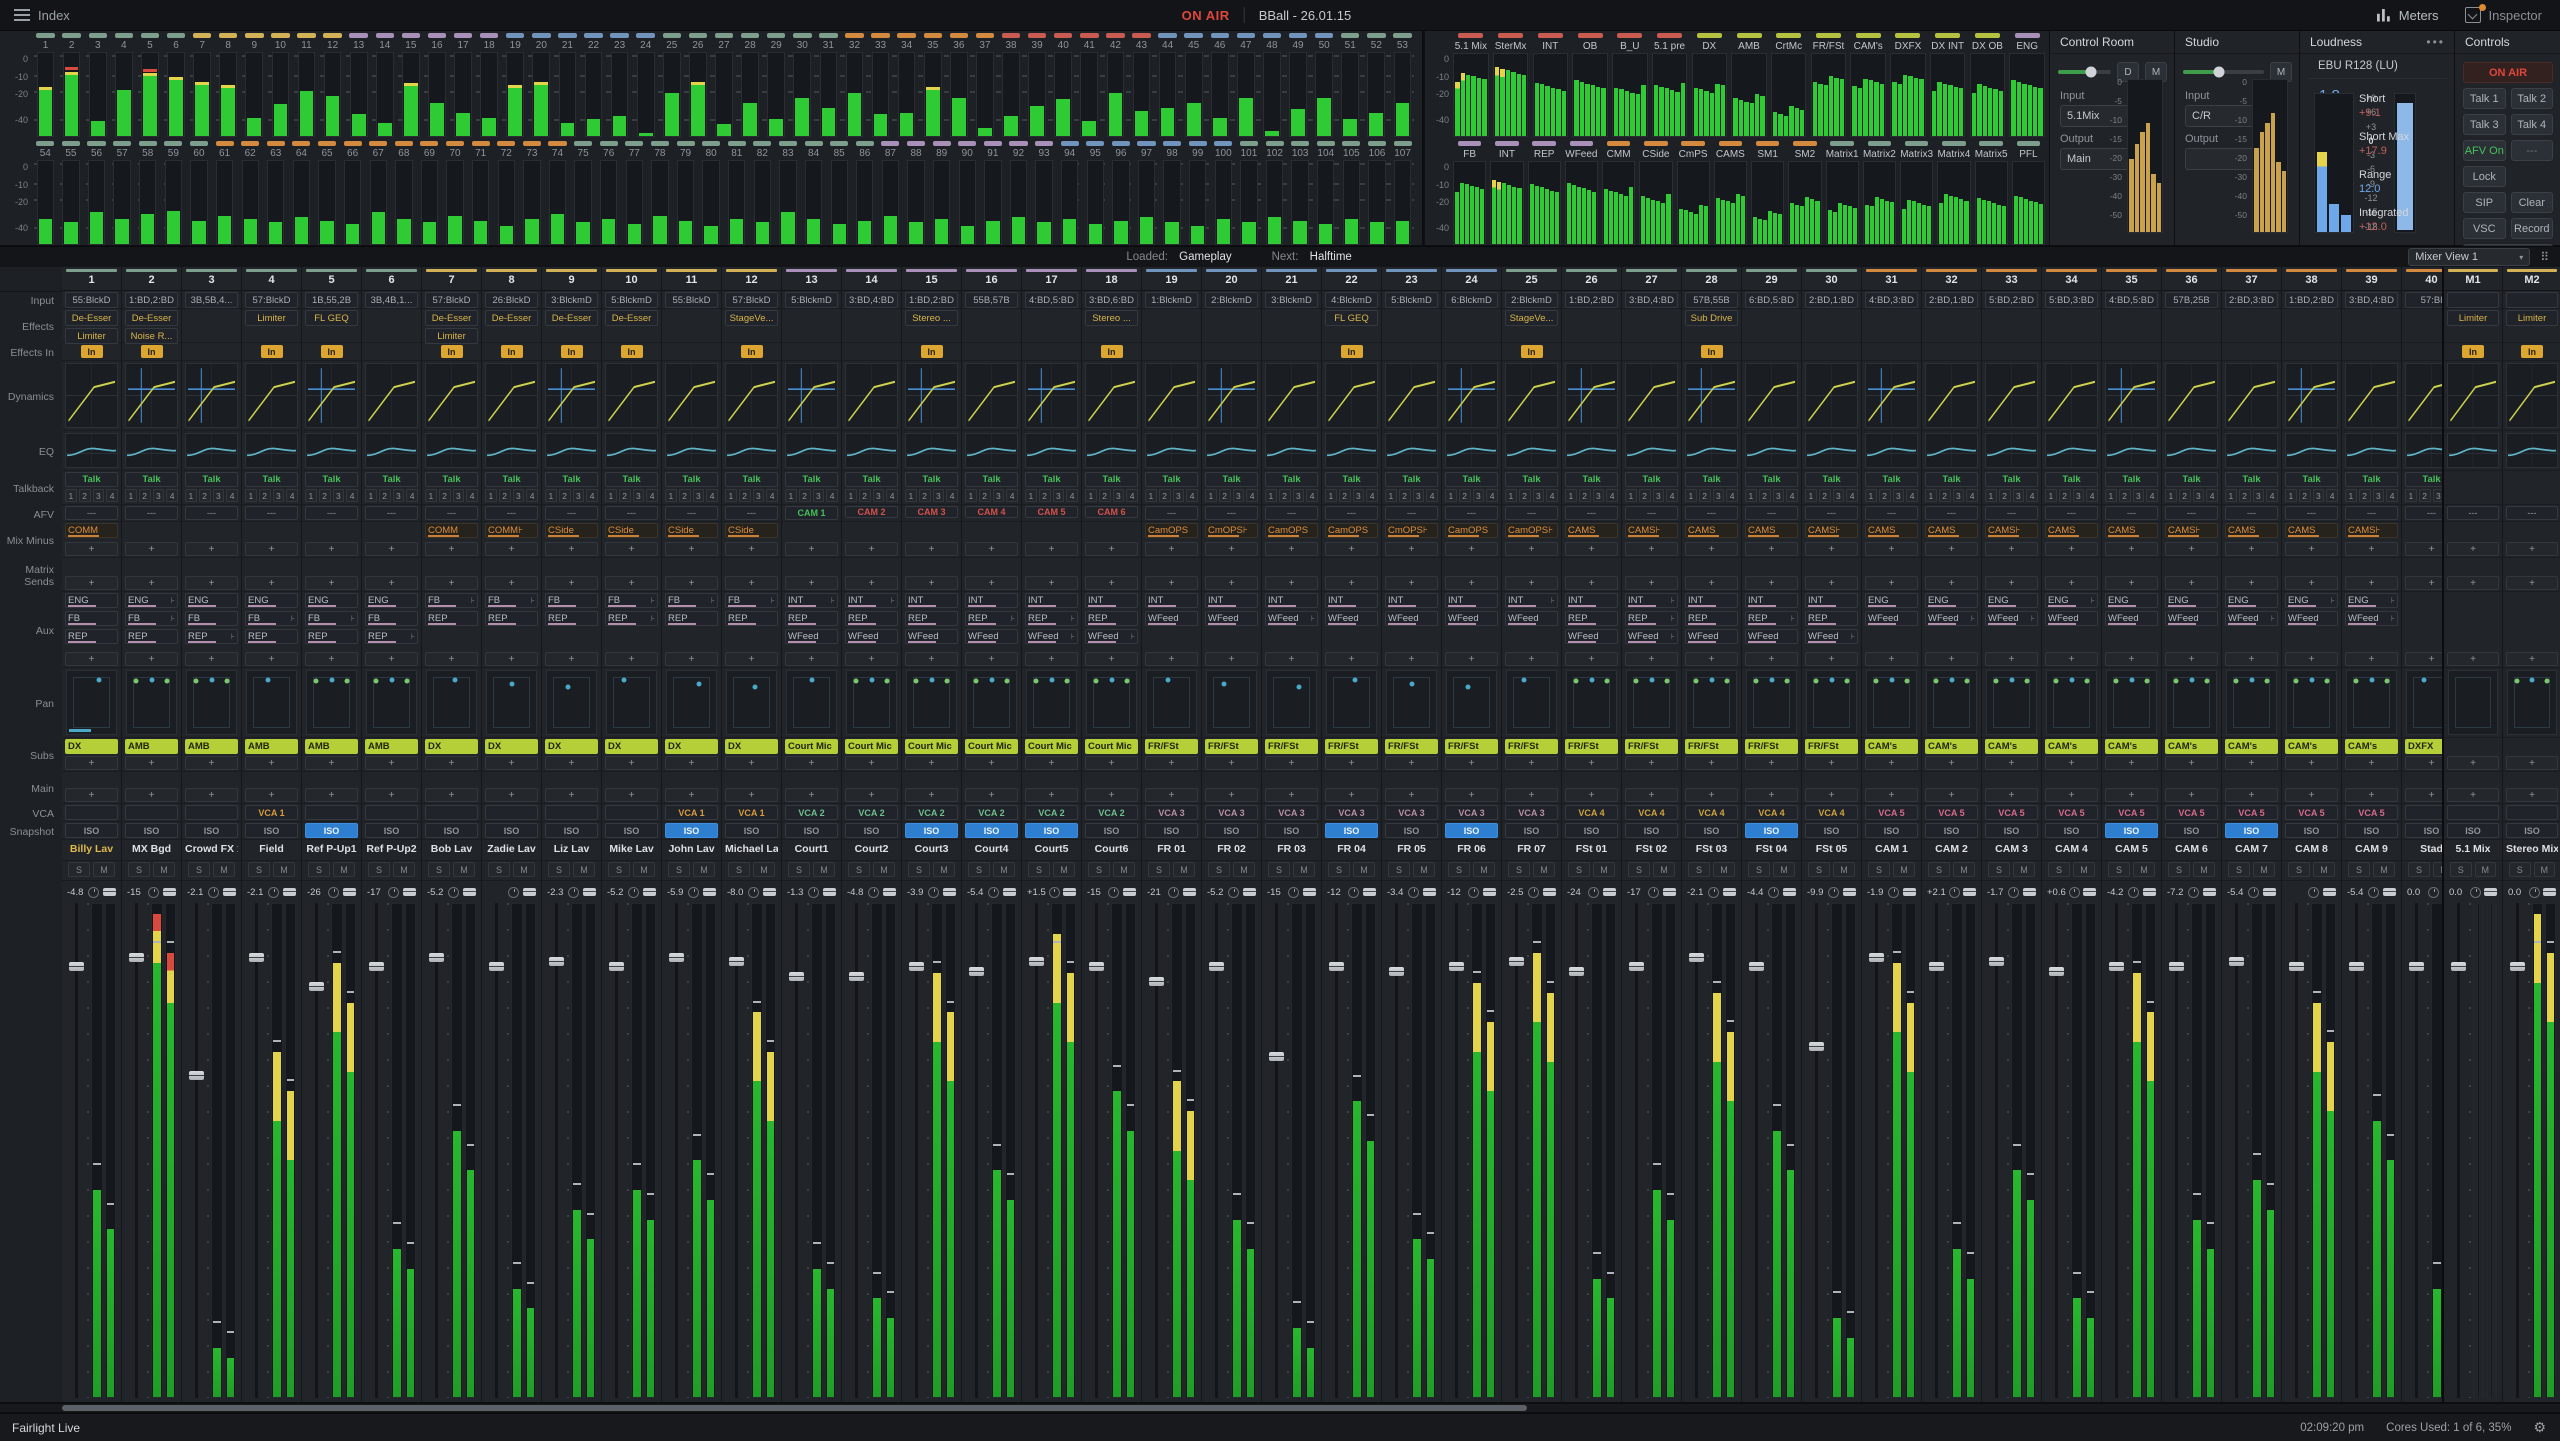 This screenshot has height=1441, width=2560. Describe the element at coordinates (1471, 812) in the screenshot. I see `vca-assign: VCA 3` at that location.